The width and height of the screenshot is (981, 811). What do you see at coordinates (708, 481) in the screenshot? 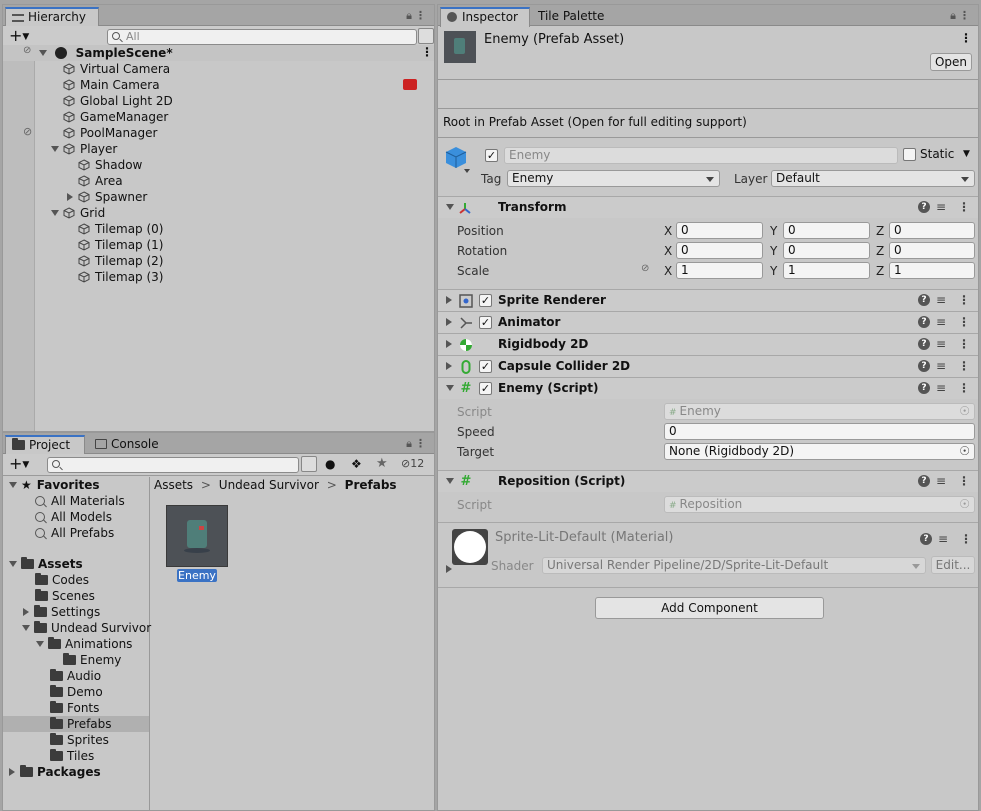
I see `reposition-script-header: # Reposition (Script) ? ≡ ⋮` at bounding box center [708, 481].